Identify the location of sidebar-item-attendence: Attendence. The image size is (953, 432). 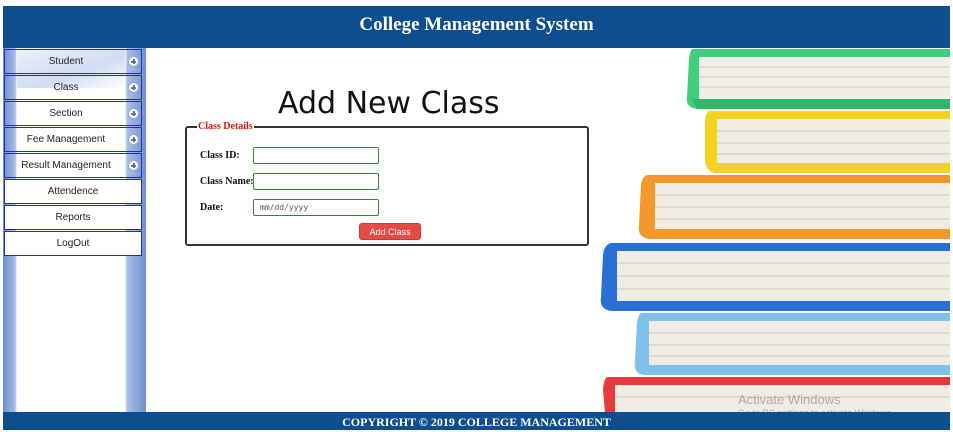
(73, 191).